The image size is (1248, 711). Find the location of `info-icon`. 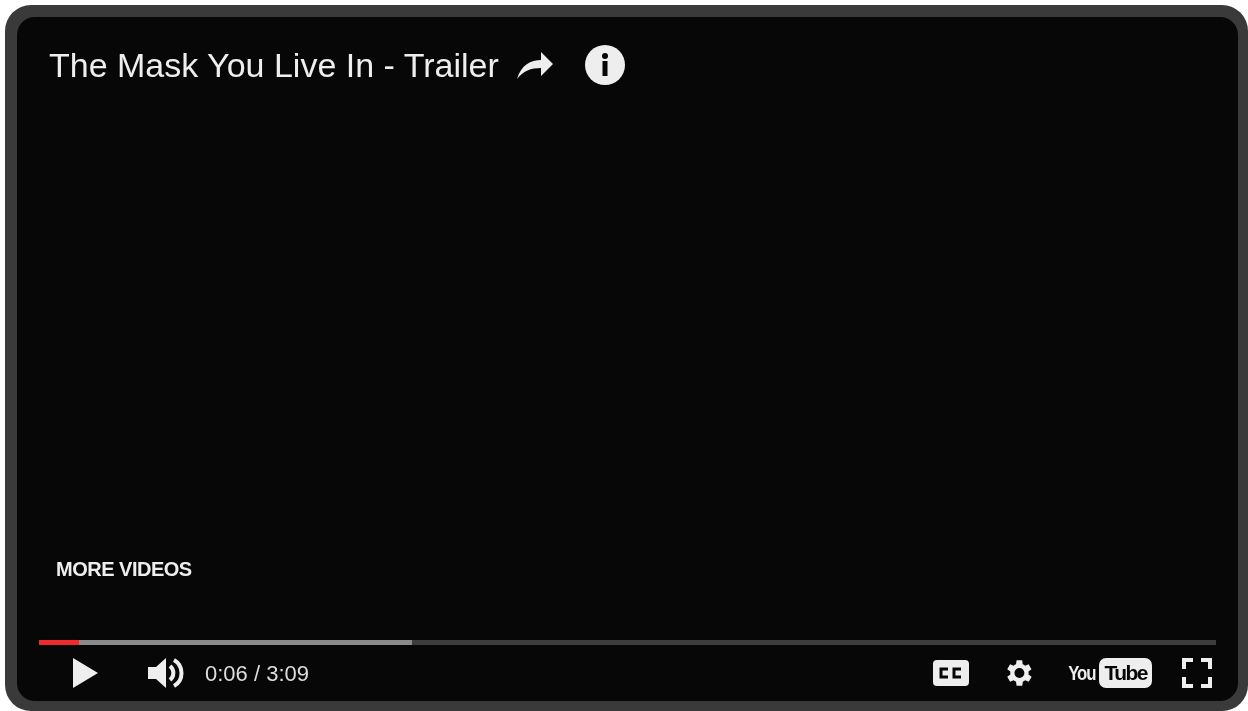

info-icon is located at coordinates (604, 65).